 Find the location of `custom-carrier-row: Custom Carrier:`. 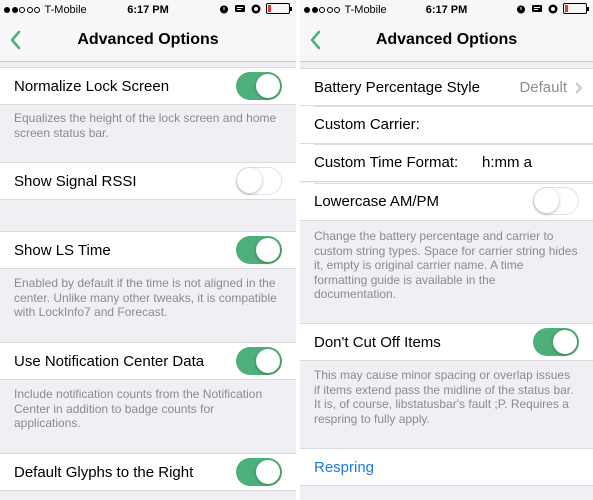

custom-carrier-row: Custom Carrier: is located at coordinates (446, 125).